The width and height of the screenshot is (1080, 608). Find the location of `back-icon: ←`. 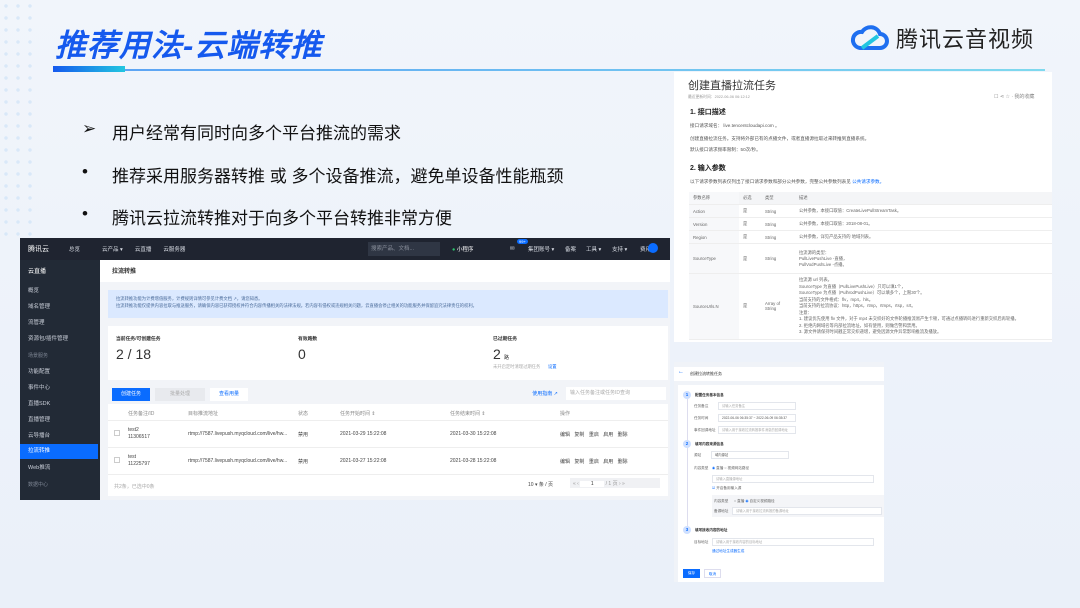

back-icon: ← is located at coordinates (681, 372).